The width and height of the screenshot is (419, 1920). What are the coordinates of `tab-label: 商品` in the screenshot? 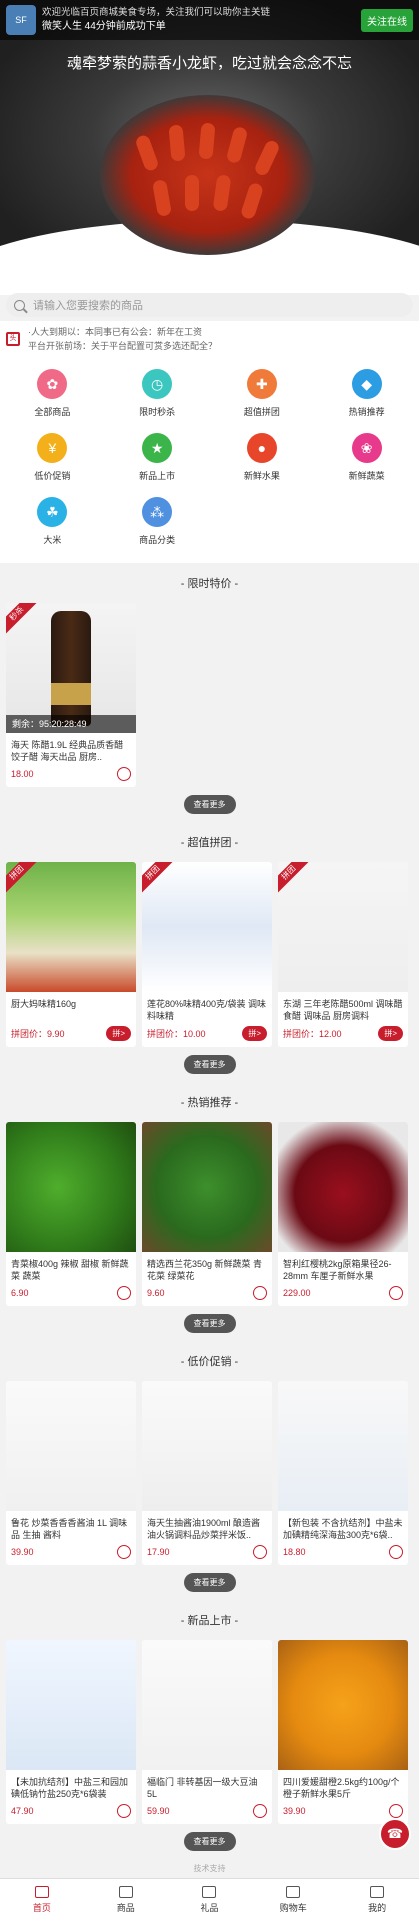 It's located at (125, 1907).